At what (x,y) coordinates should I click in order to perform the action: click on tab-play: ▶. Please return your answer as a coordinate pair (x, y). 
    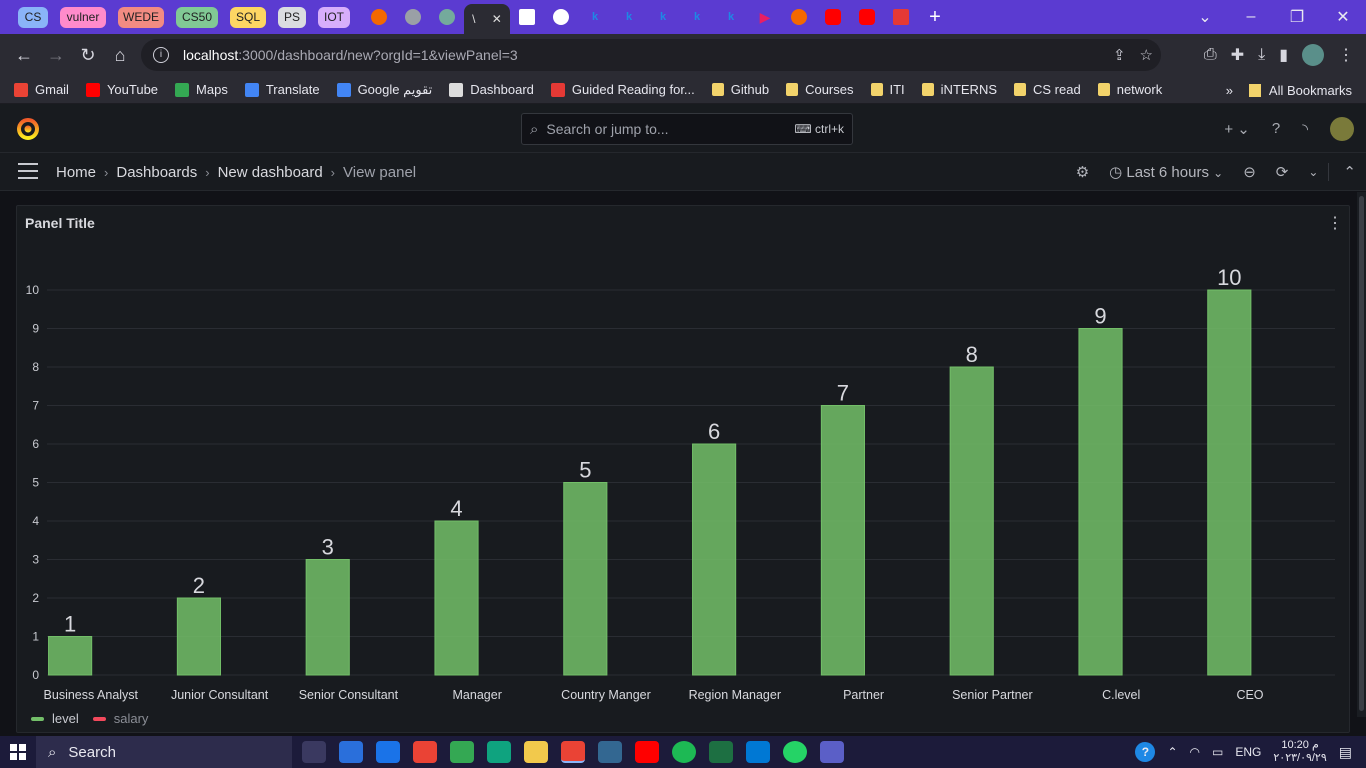
    Looking at the image, I should click on (765, 17).